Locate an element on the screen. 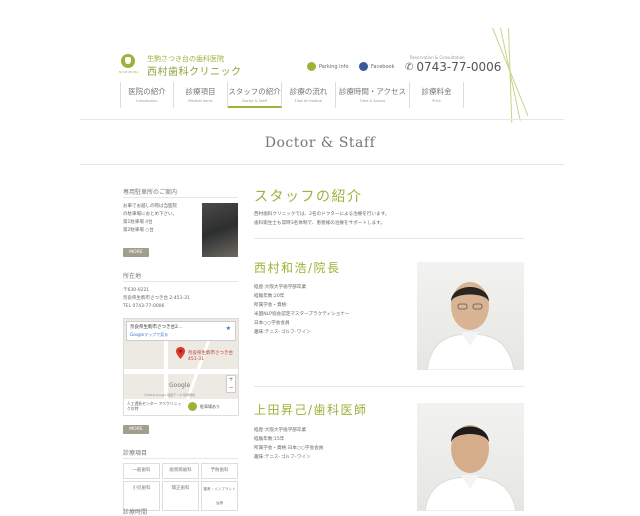  treatment-grid: 一般歯科 歯周病歯科 予防歯科 小児歯科 矯正歯科 審美・インプラント治療 is located at coordinates (180, 487).